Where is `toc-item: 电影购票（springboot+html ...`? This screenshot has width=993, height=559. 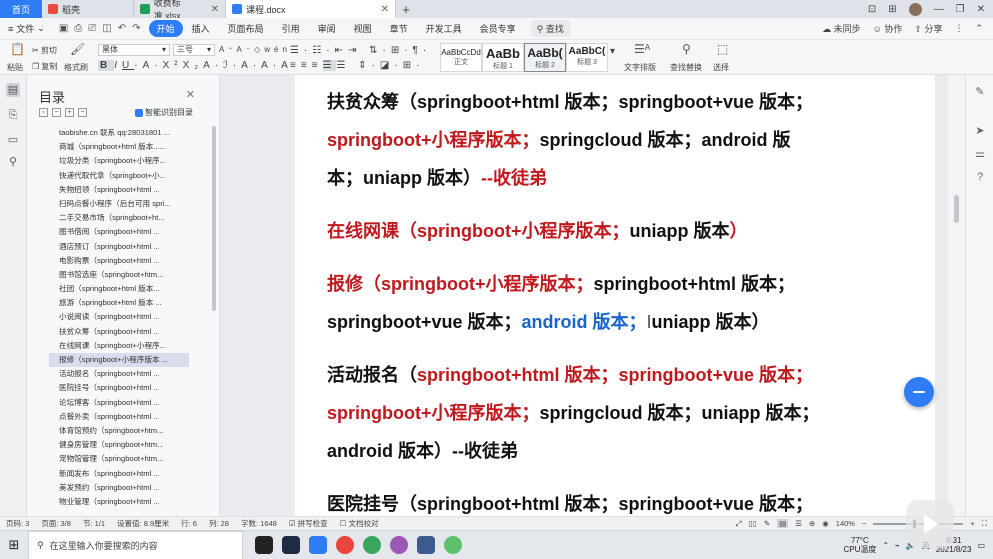
toc-item: 电影购票（springboot+html ... is located at coordinates (119, 261).